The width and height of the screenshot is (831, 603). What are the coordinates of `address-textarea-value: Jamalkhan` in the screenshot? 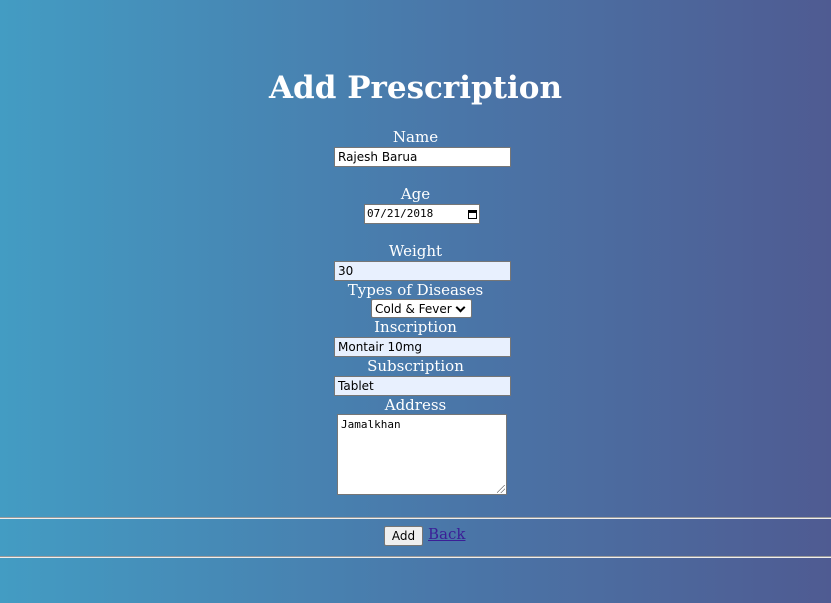 It's located at (371, 424).